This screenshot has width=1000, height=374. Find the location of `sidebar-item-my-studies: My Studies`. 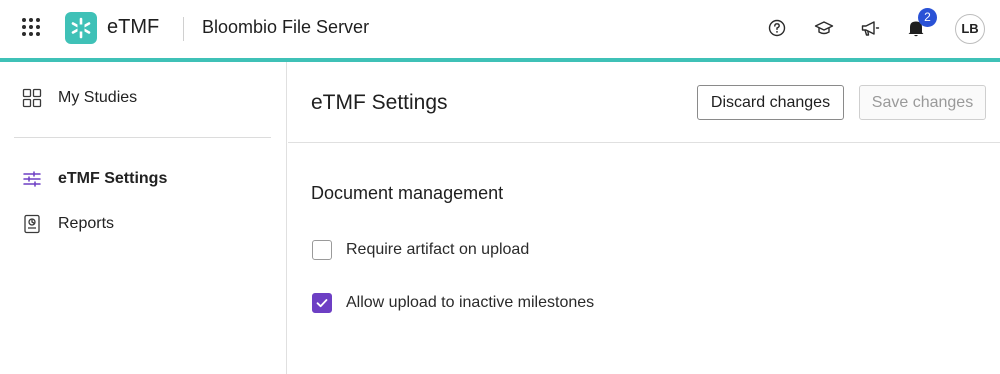

sidebar-item-my-studies: My Studies is located at coordinates (79, 98).